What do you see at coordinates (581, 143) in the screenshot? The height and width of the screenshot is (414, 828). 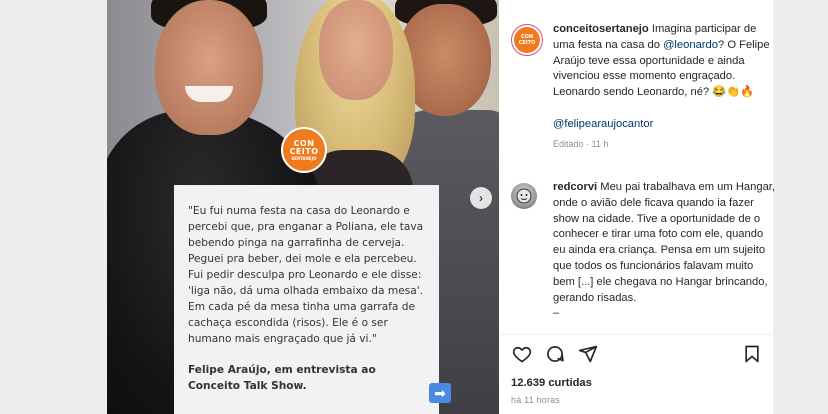 I see `caption-edited-timestamp: Editado · 11 h` at bounding box center [581, 143].